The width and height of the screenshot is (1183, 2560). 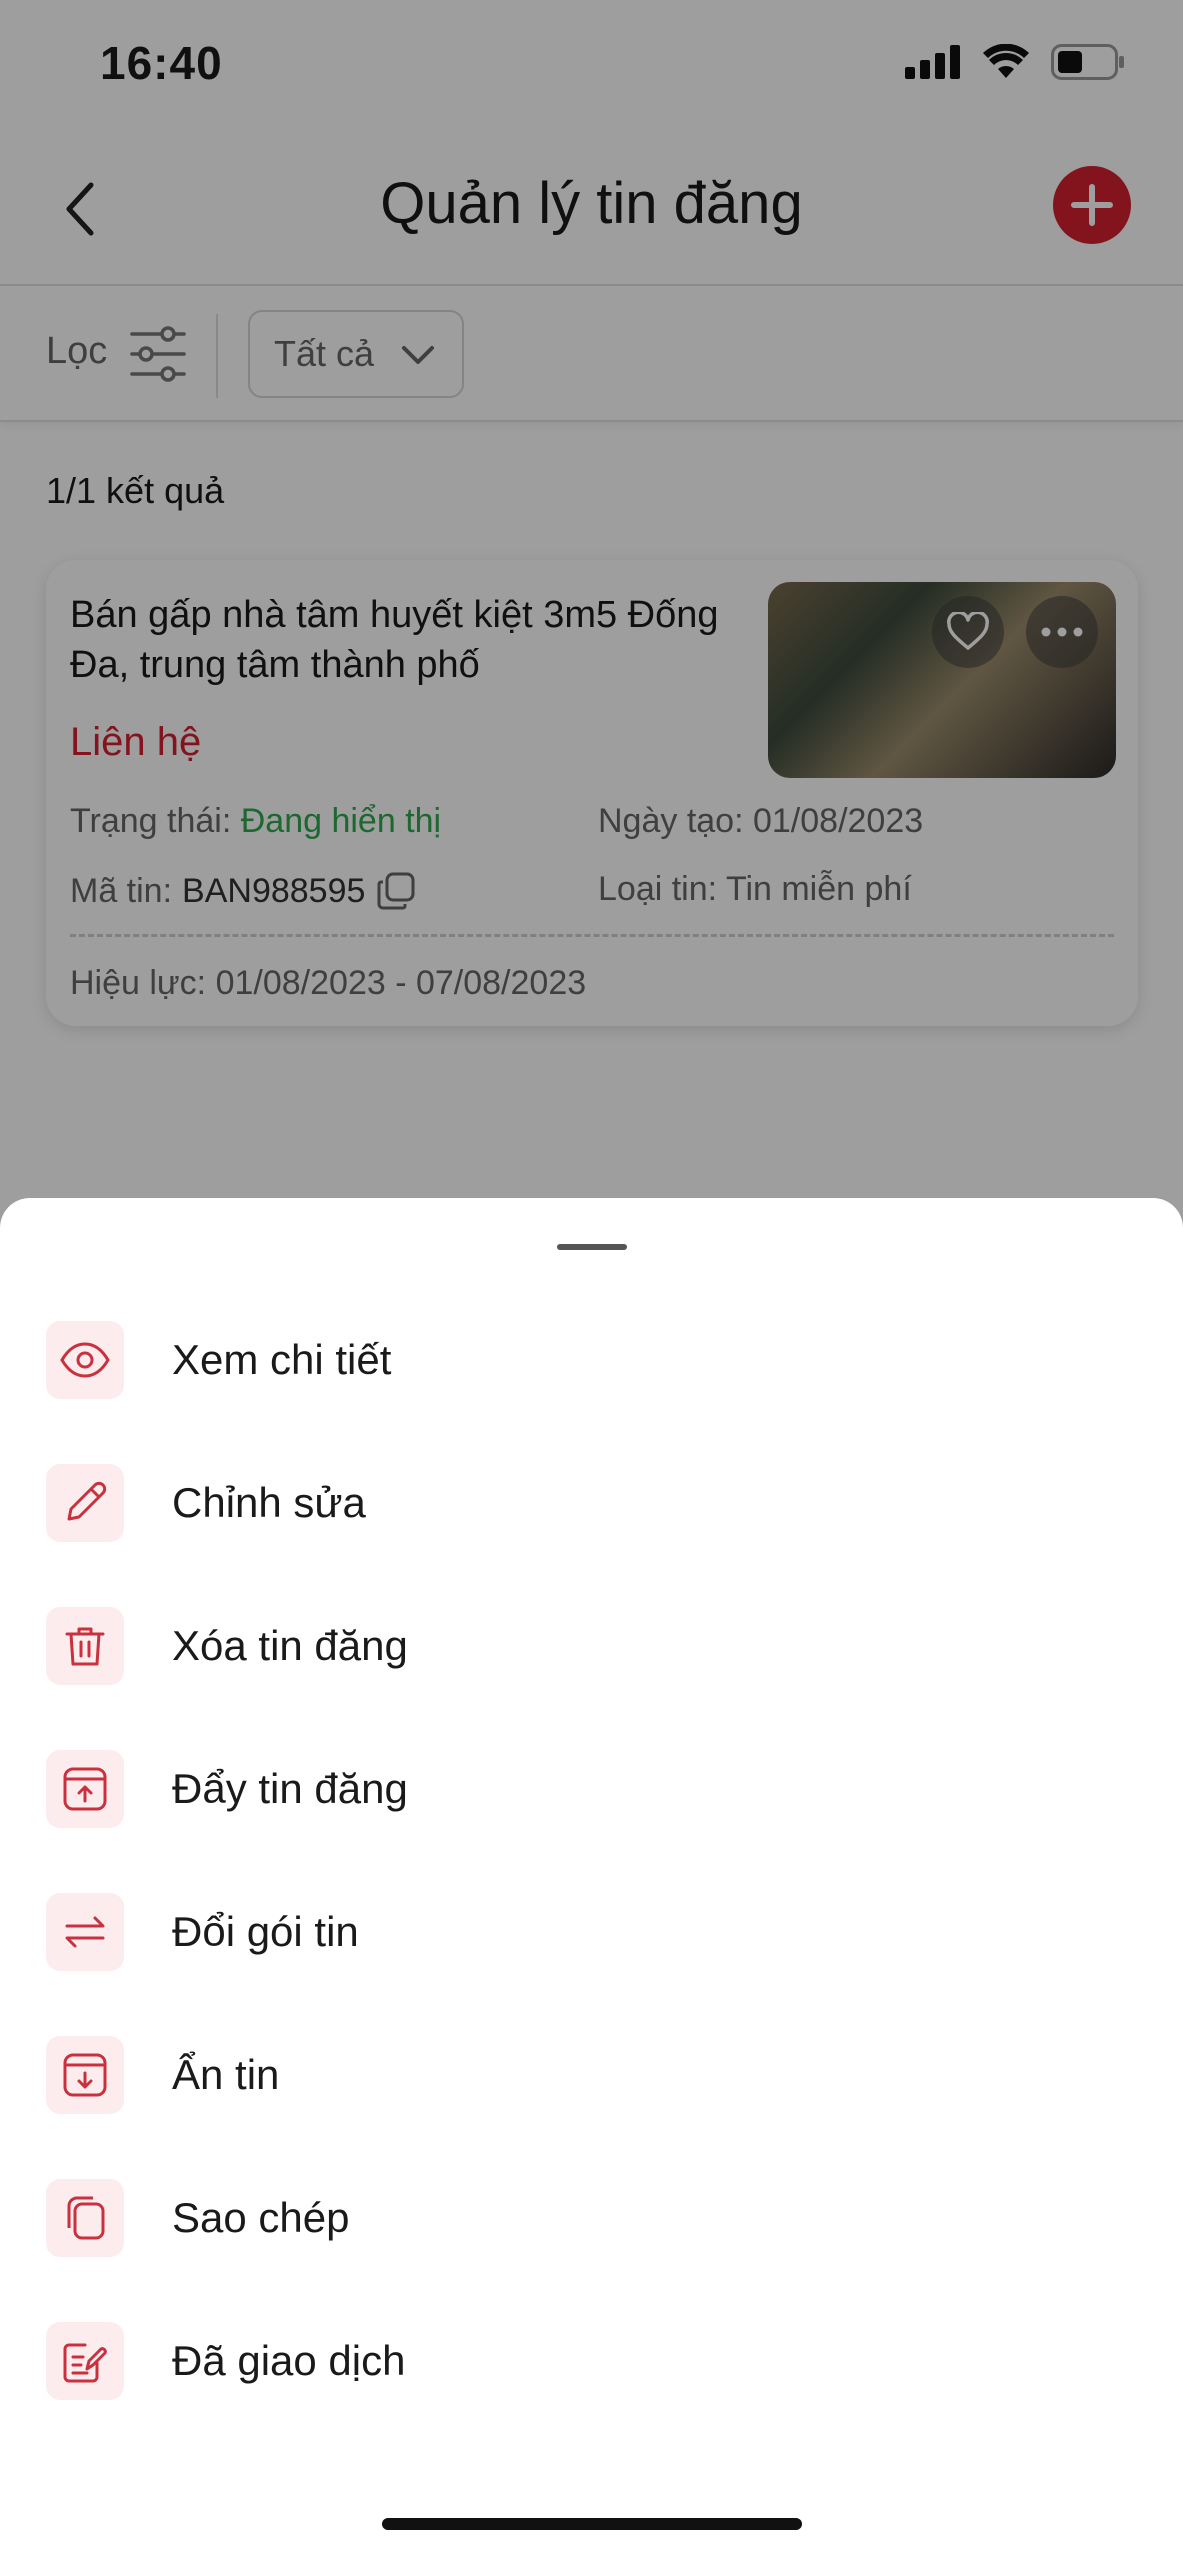 What do you see at coordinates (290, 1788) in the screenshot?
I see `menu-label: Đẩy tin đăng` at bounding box center [290, 1788].